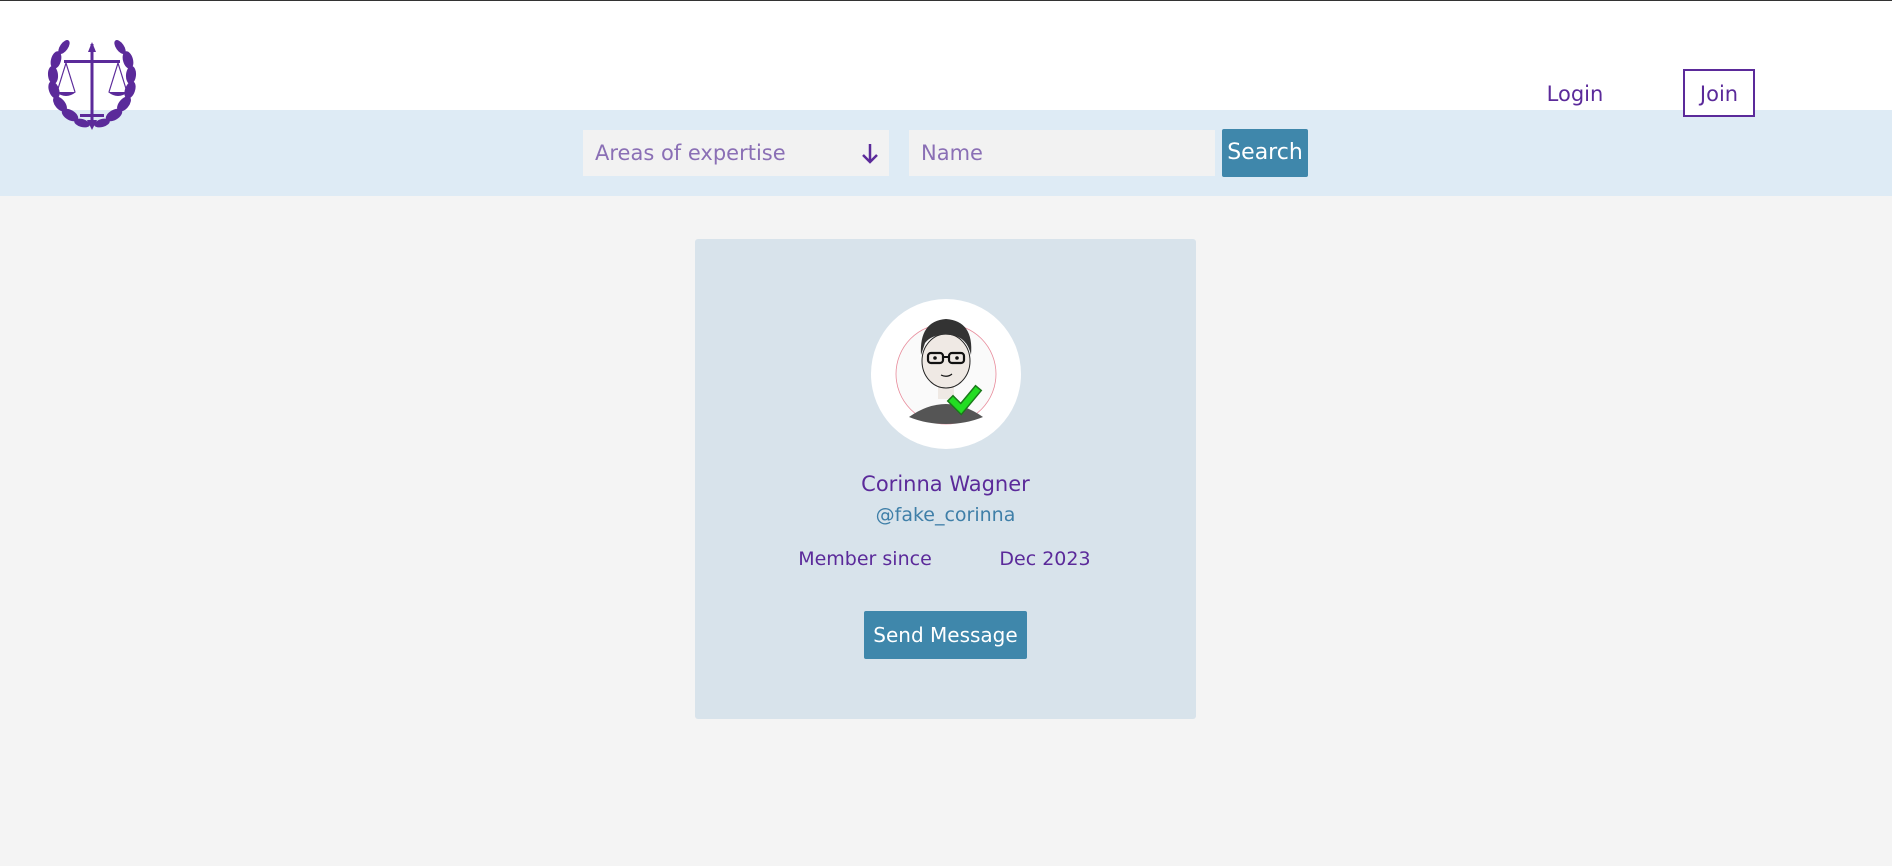 Image resolution: width=1892 pixels, height=866 pixels. I want to click on member-since-label: Member since, so click(865, 559).